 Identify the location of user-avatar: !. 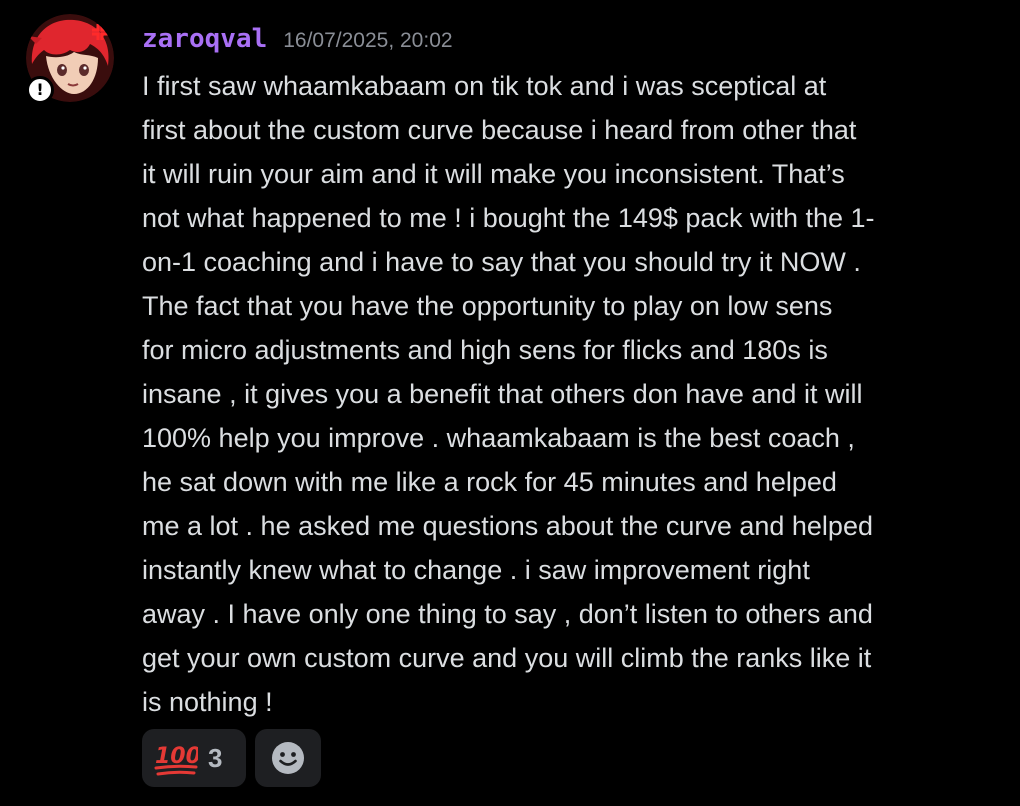
(70, 59).